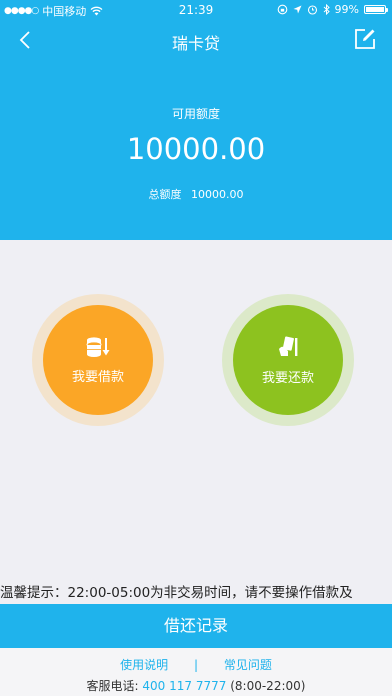  Describe the element at coordinates (217, 194) in the screenshot. I see `total-credit-value: 10000.00` at that location.